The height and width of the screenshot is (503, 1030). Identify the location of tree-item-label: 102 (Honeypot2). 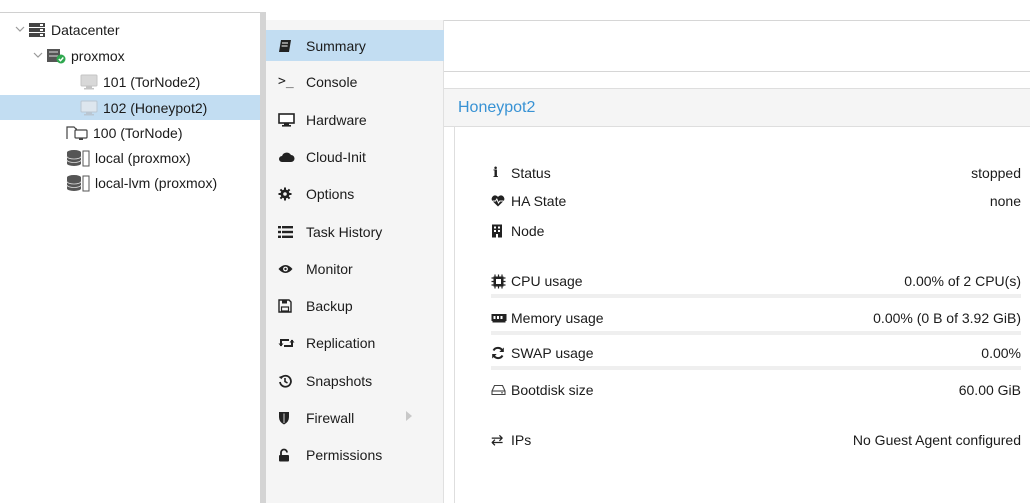
(155, 107).